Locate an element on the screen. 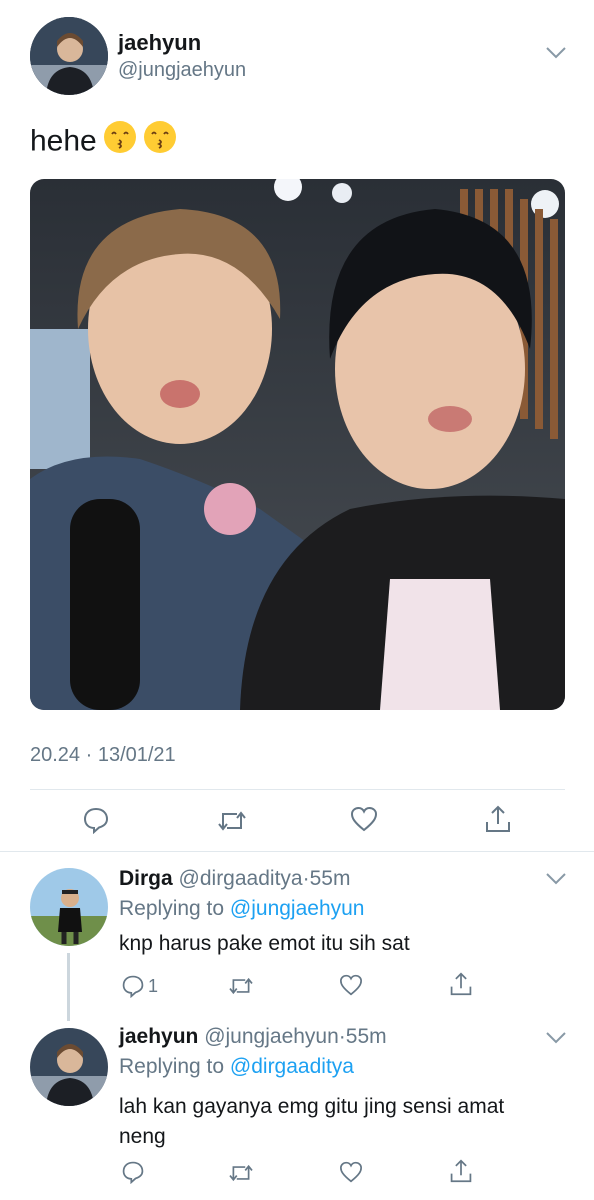  reply-header: Dirga @dirgaaditya·55m is located at coordinates (234, 879).